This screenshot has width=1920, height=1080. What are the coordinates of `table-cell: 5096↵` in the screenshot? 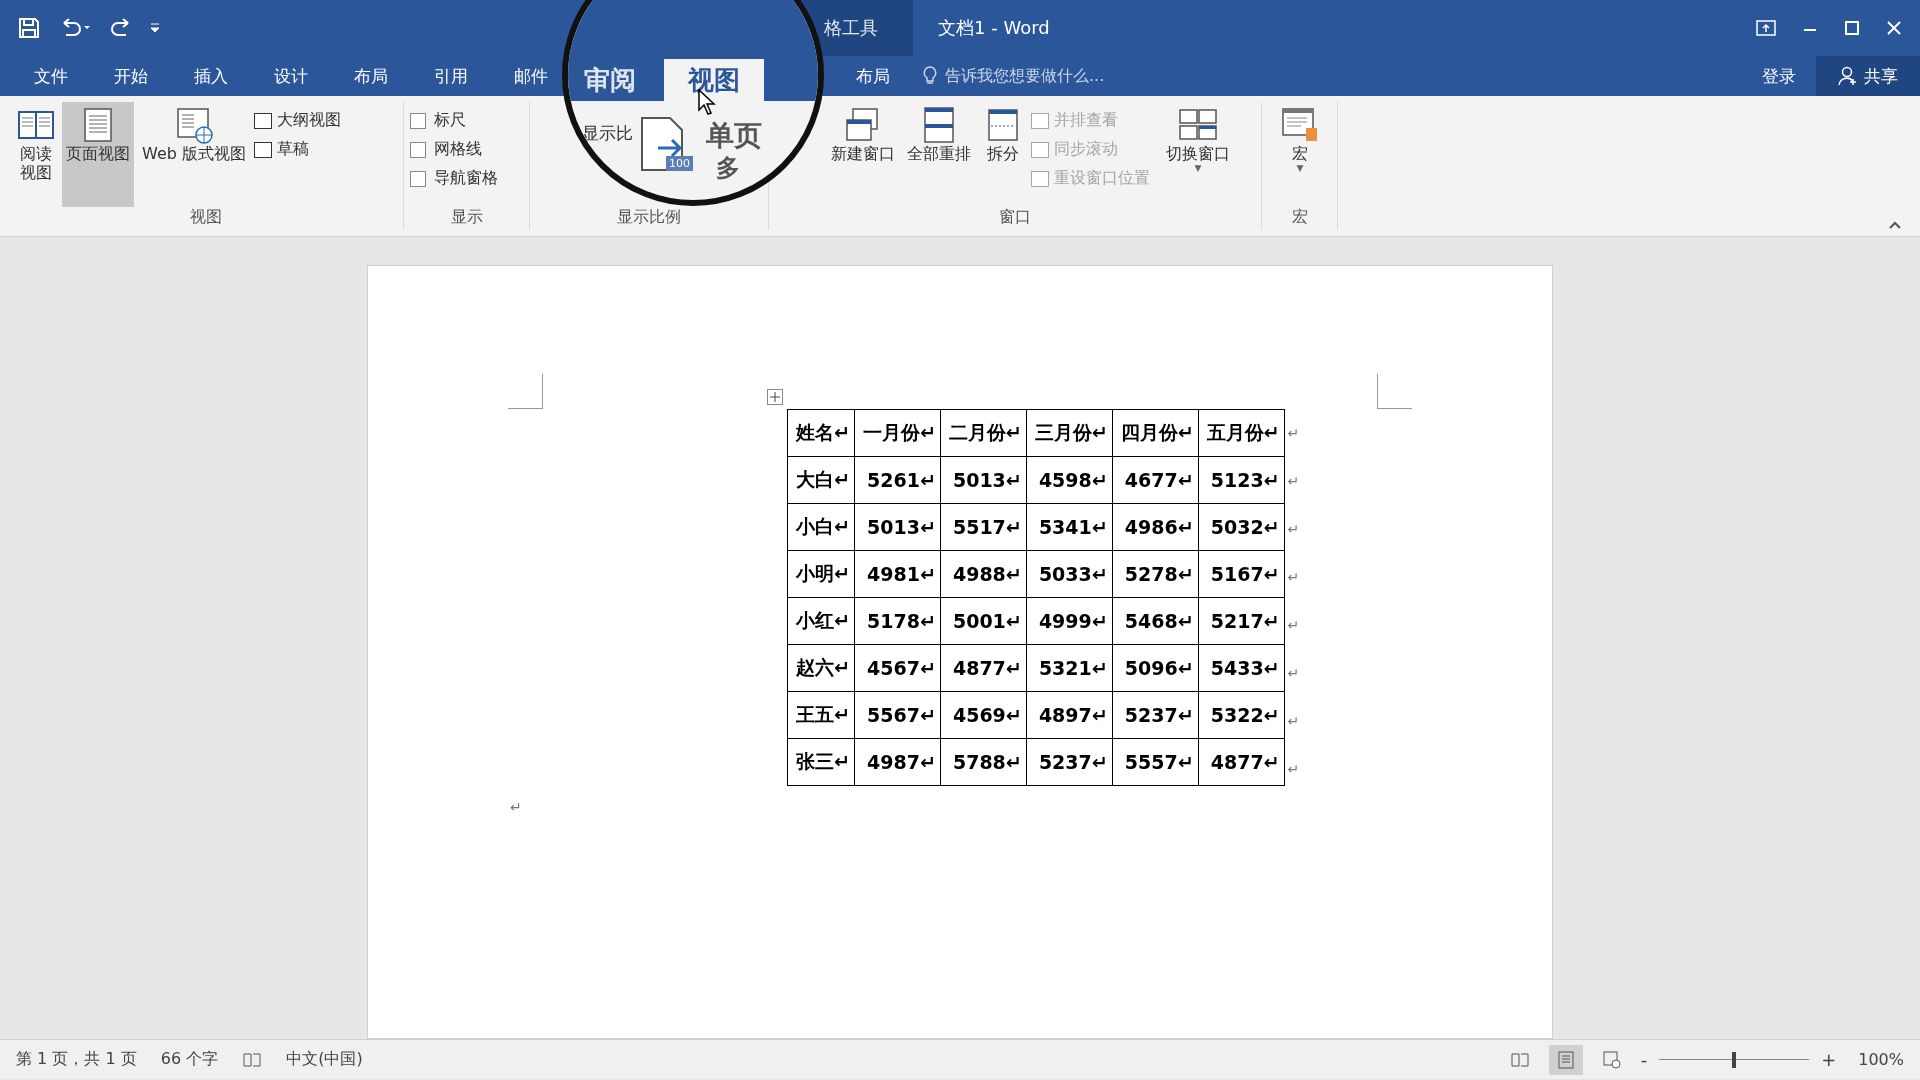 It's located at (1155, 668).